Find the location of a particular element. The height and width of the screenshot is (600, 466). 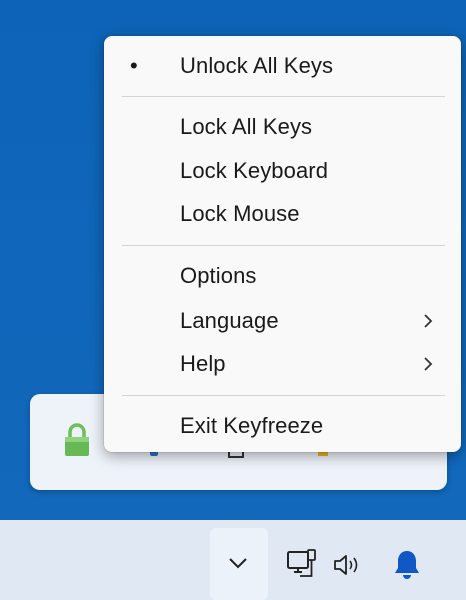

menu-item-exit-keyfreeze: Exit Keyfreeze is located at coordinates (282, 426).